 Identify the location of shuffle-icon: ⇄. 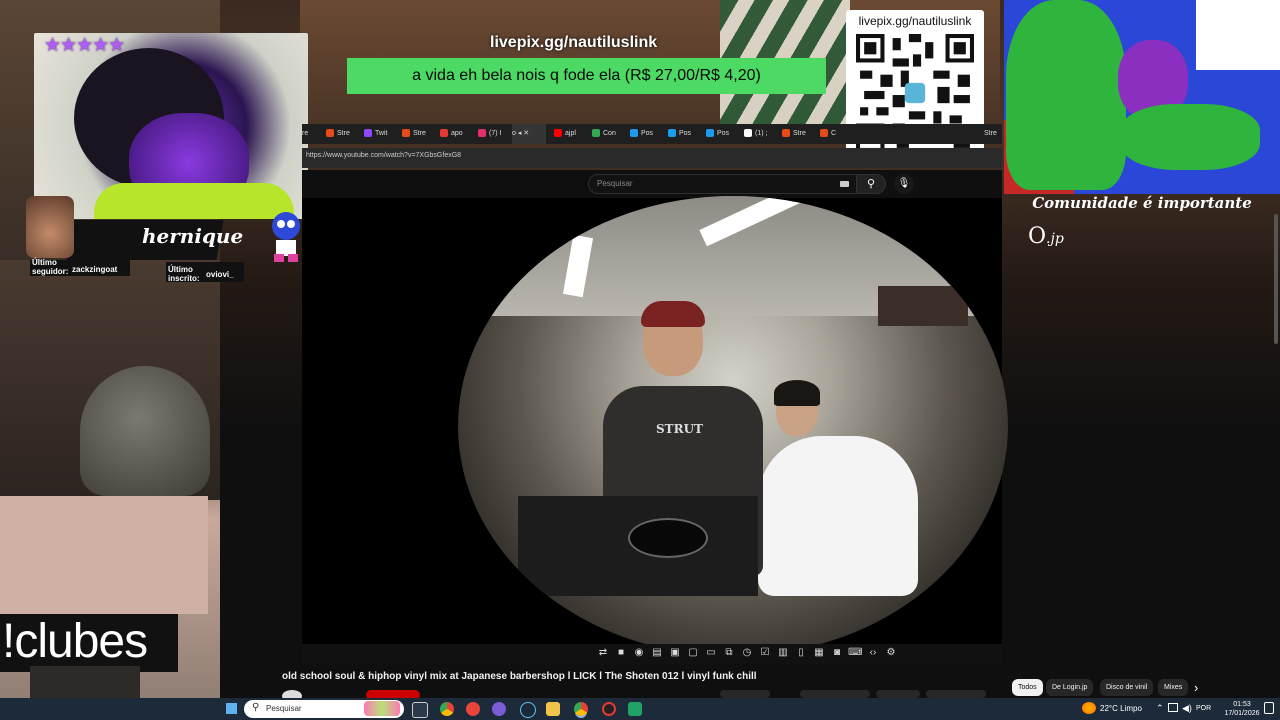
(603, 653).